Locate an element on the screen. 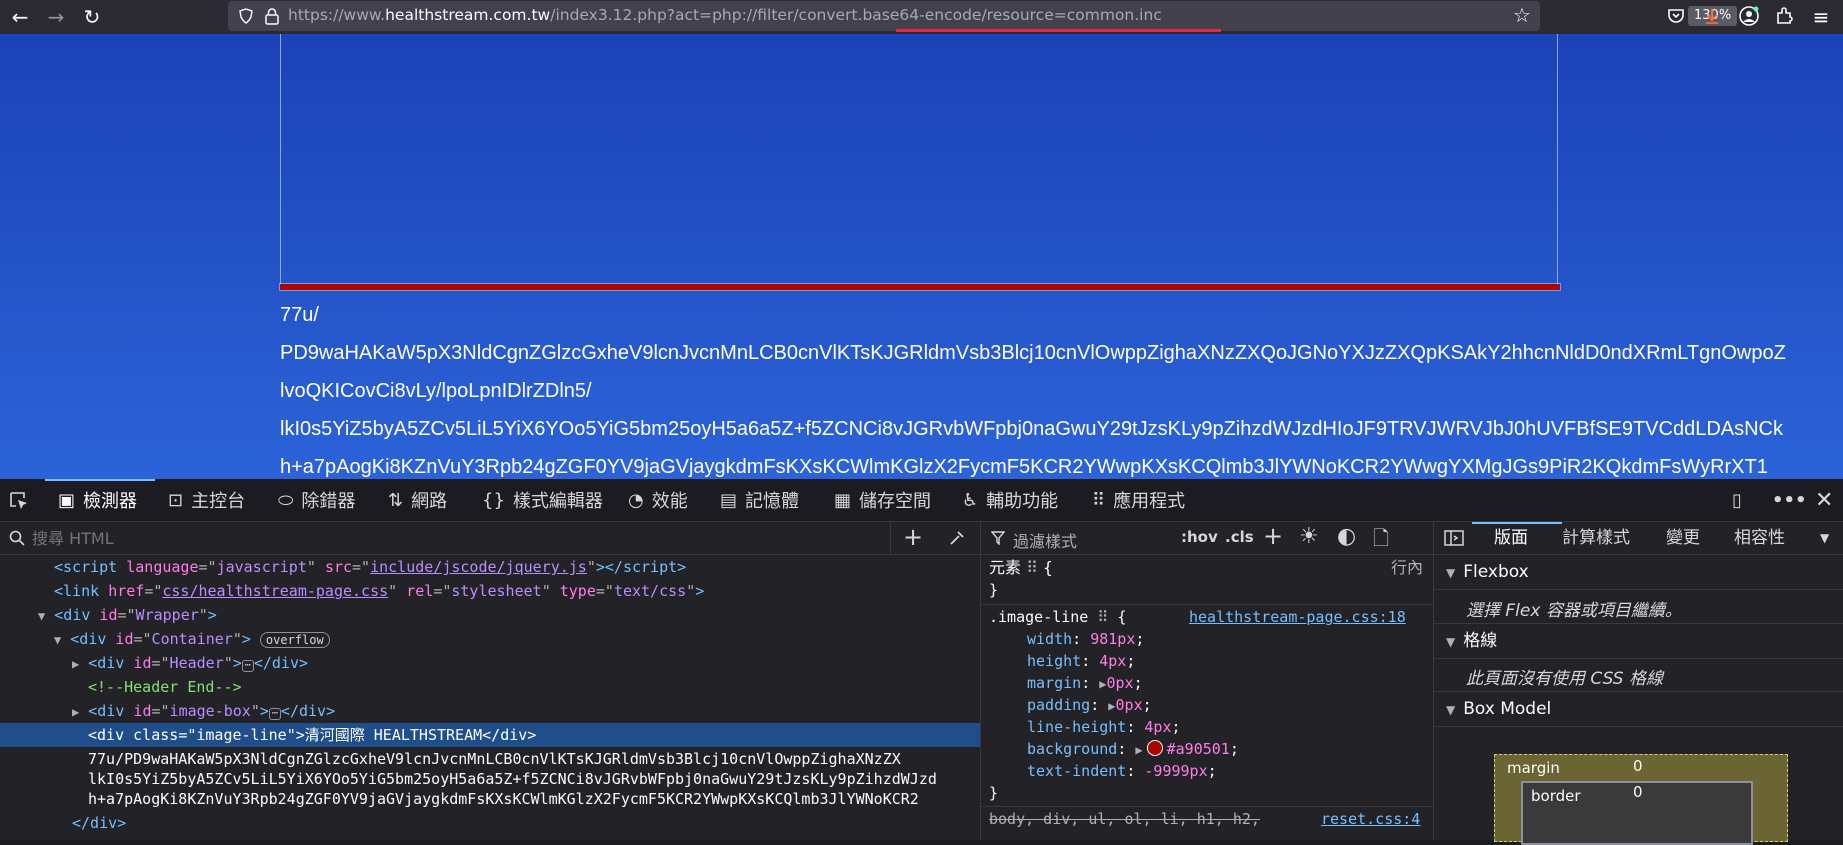 The image size is (1843, 845). tab-performance: ◔ 效能 is located at coordinates (658, 500).